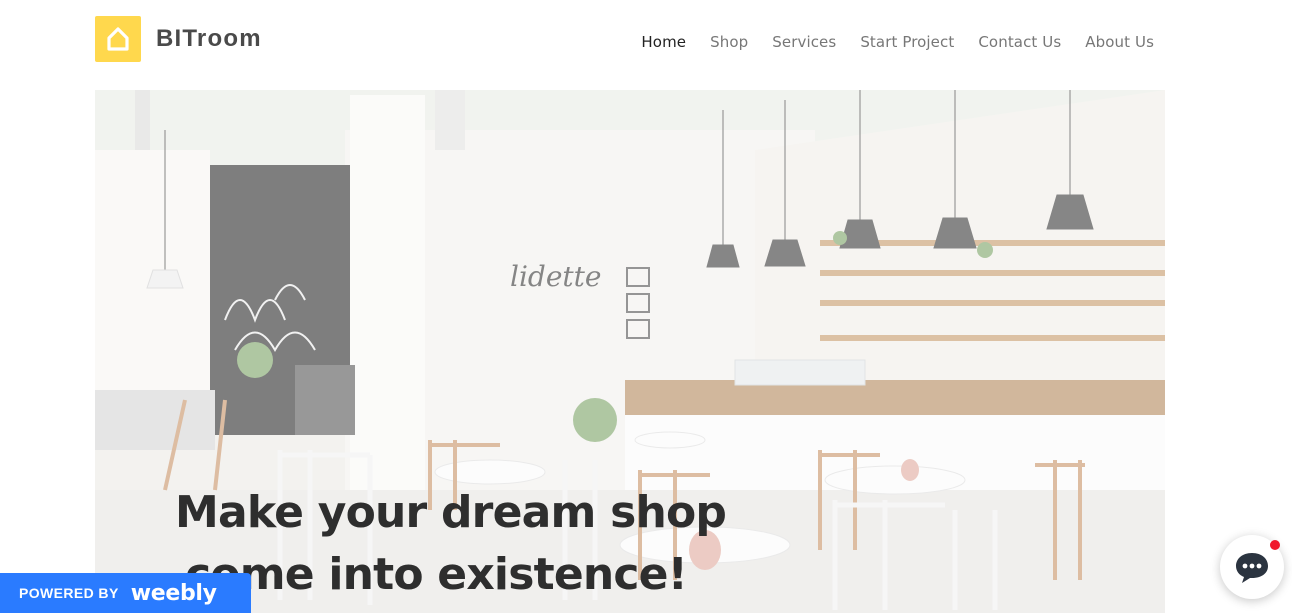  I want to click on chat-widget-button, so click(1252, 567).